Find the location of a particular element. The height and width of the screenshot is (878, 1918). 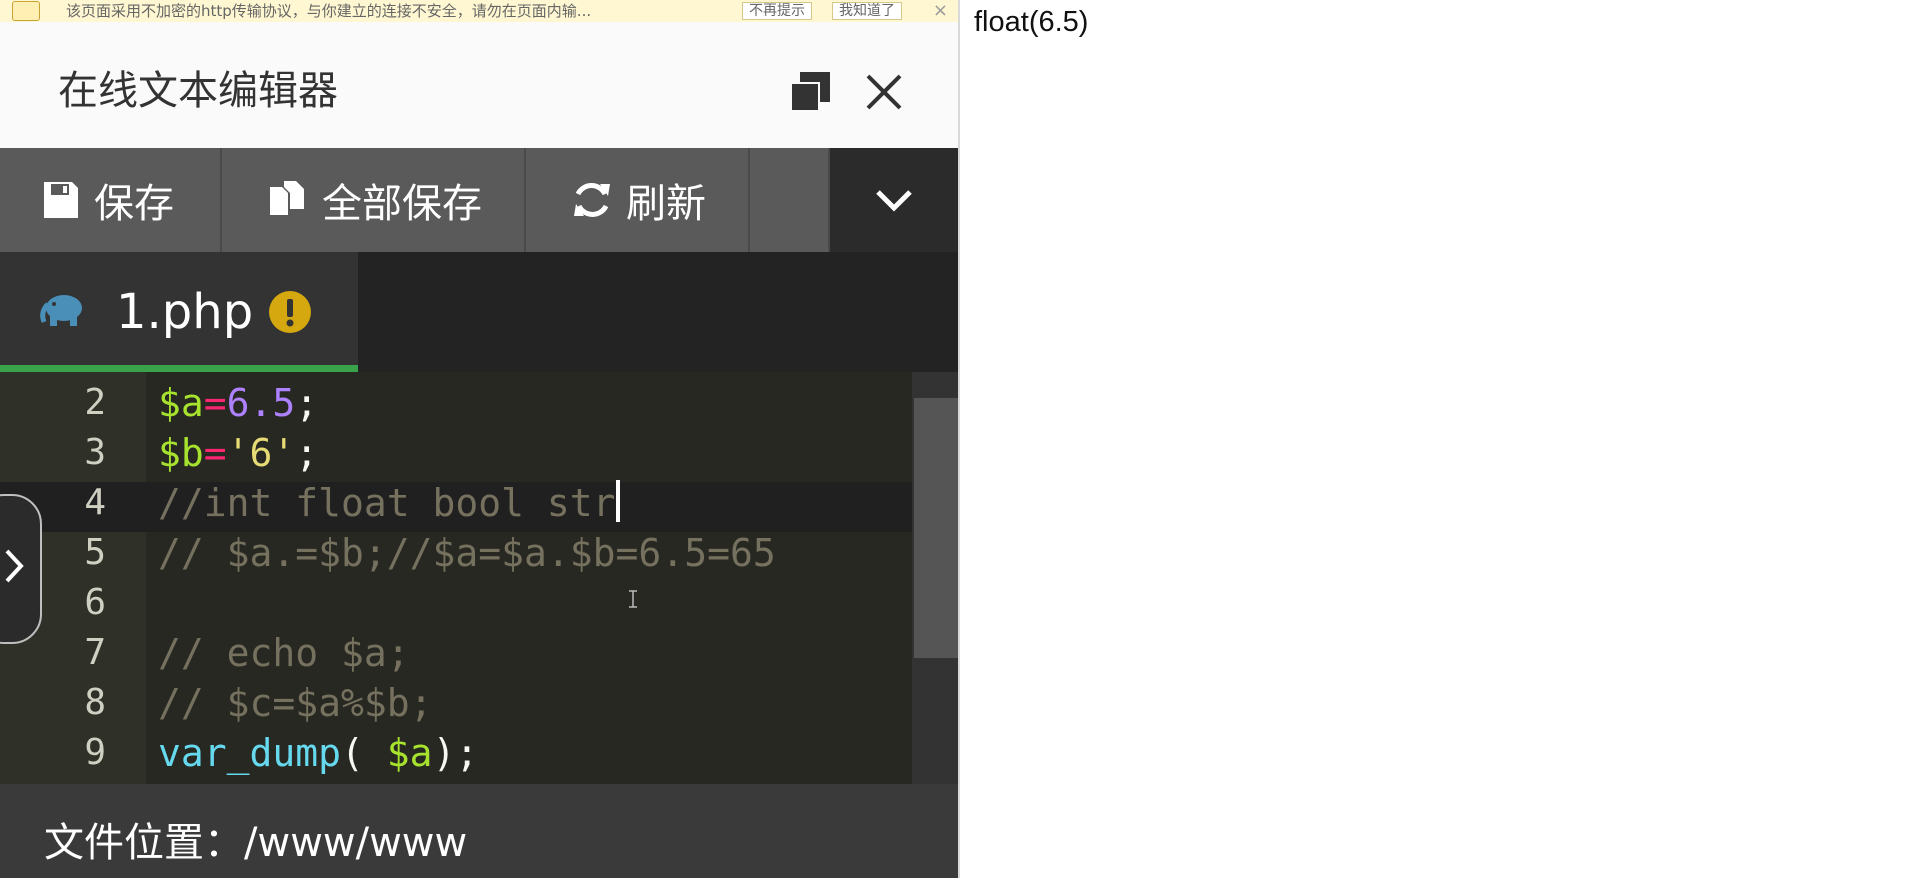

notice-close-icon: × is located at coordinates (940, 11).